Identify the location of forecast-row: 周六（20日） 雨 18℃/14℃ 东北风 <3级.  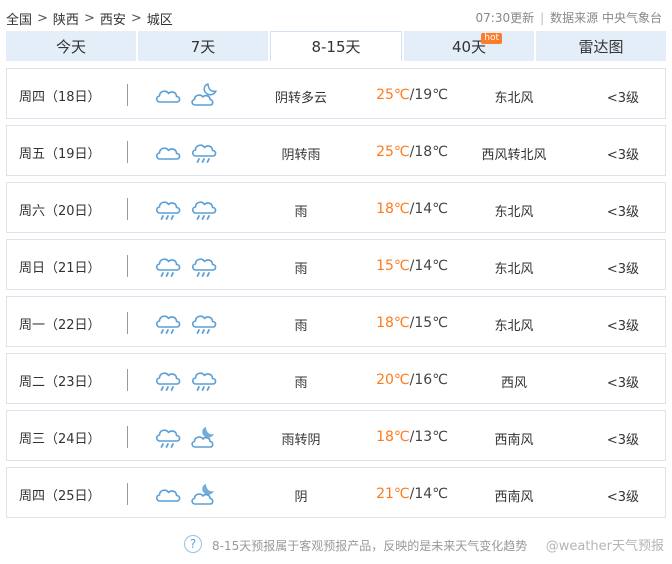
(336, 207).